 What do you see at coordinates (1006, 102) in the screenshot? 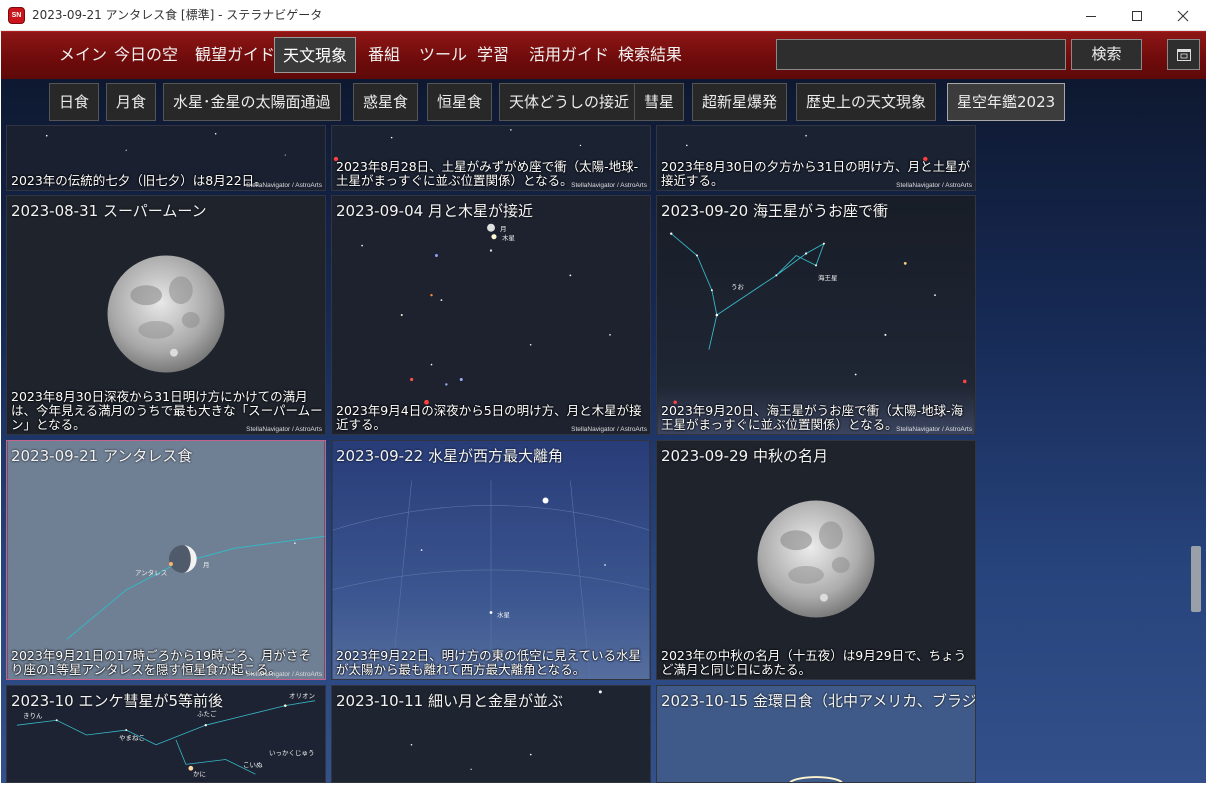
I see `subnav-item-almanac-2023: 星空年鑑2023` at bounding box center [1006, 102].